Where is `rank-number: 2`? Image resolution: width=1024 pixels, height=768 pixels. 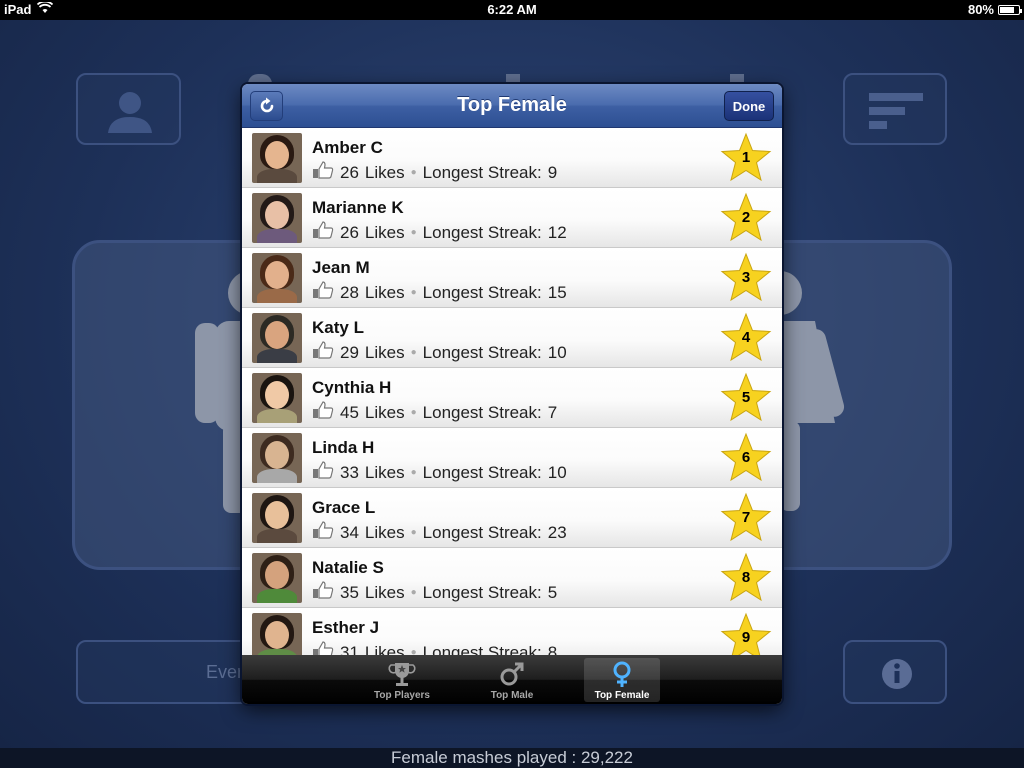 rank-number: 2 is located at coordinates (746, 217).